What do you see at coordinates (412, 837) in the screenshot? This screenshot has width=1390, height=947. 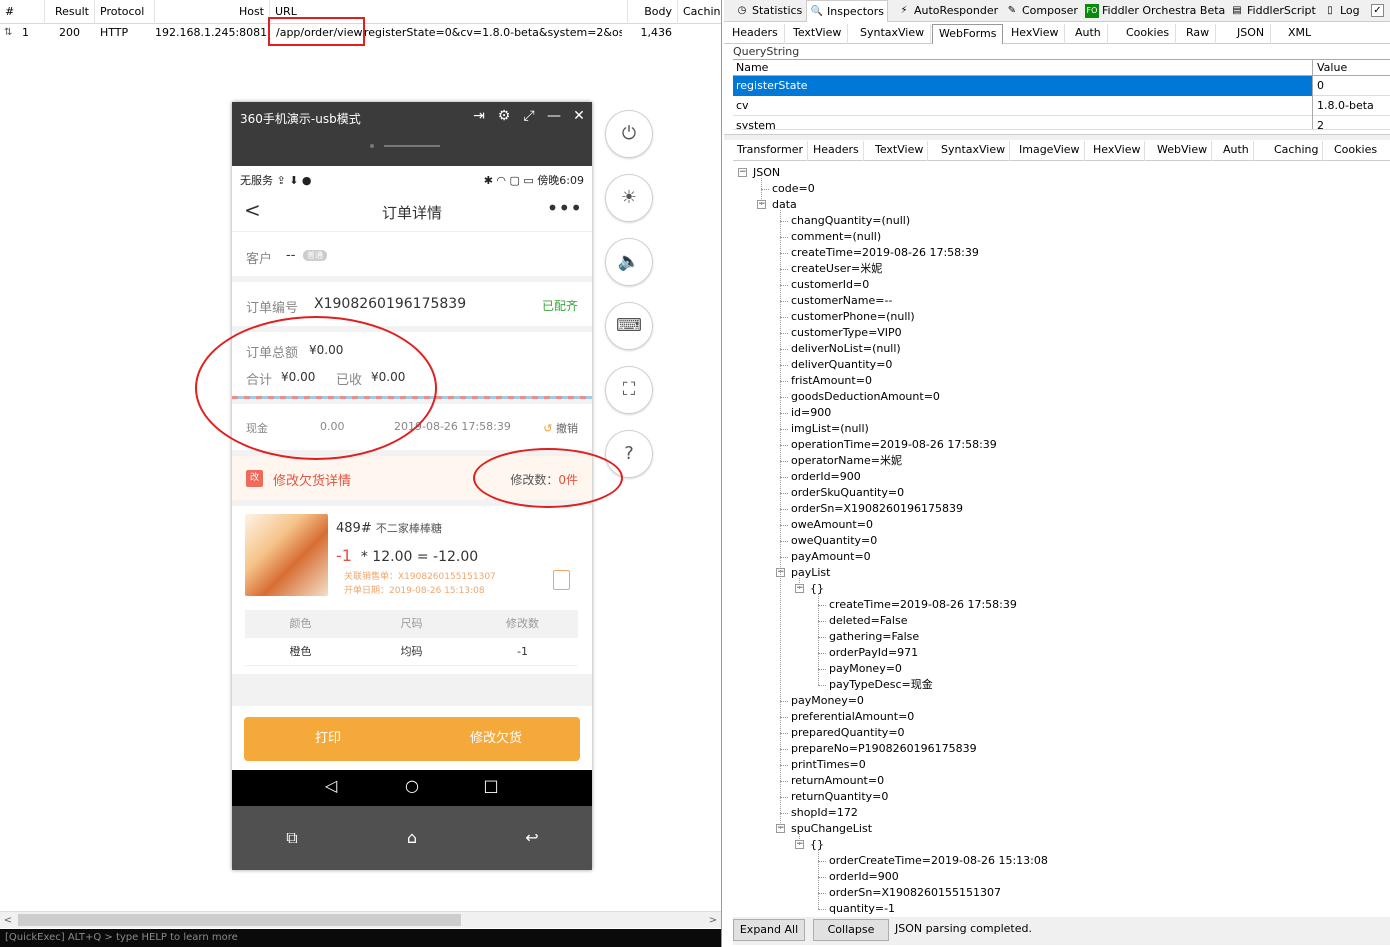 I see `emu-home-icon: ⌂` at bounding box center [412, 837].